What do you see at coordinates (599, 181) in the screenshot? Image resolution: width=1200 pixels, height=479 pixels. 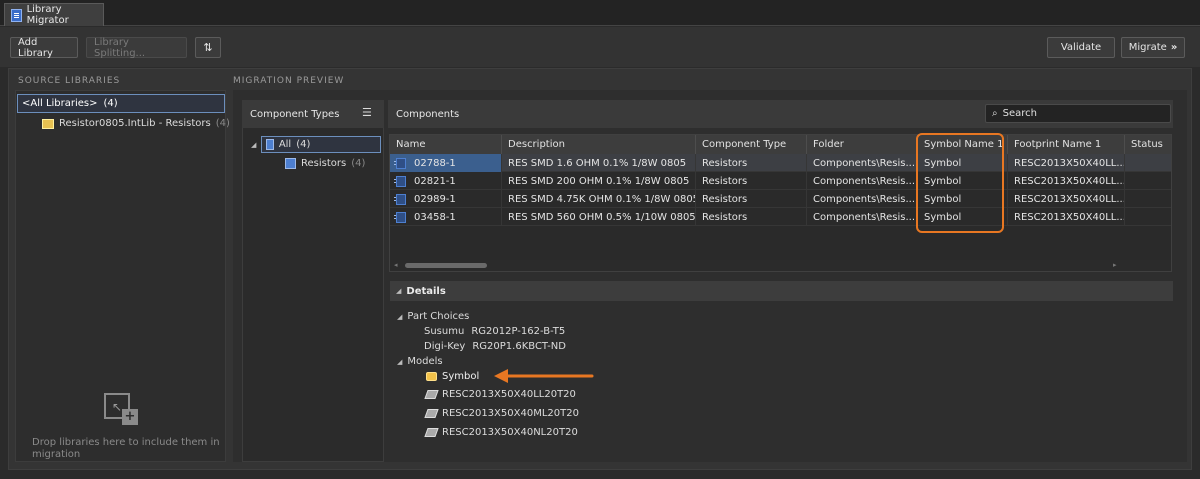 I see `cell-description: RES SMD 200 OHM 0.1% 1/8W 0805` at bounding box center [599, 181].